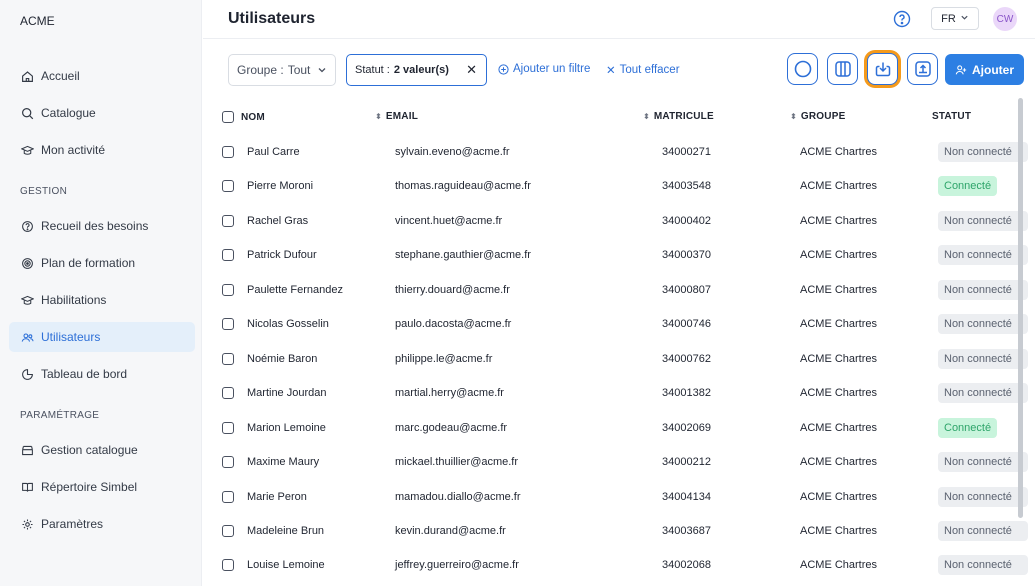 The image size is (1035, 586). I want to click on graduation-cap-icon, so click(27, 150).